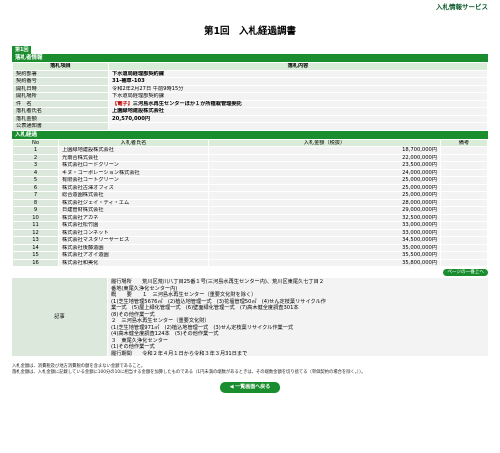 The width and height of the screenshot is (500, 453). Describe the element at coordinates (133, 143) in the screenshot. I see `col-header-name: 入札者氏名` at that location.